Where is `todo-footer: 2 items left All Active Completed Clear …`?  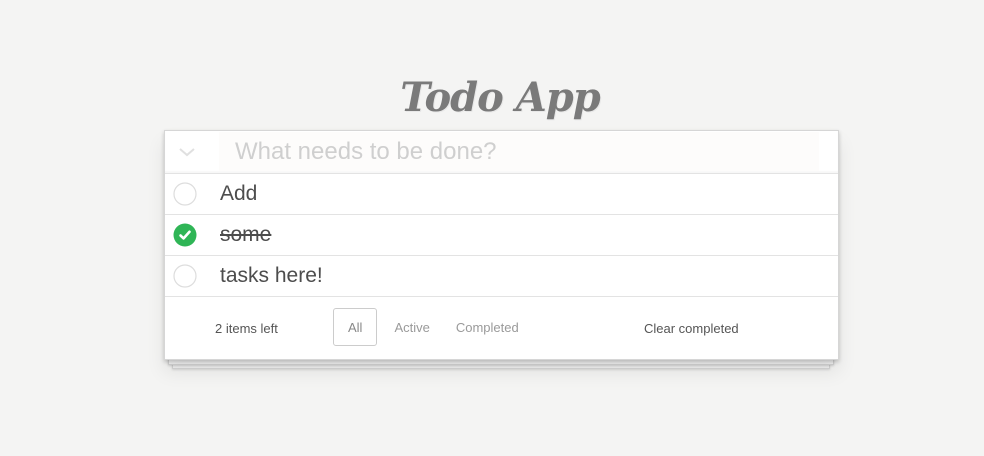 todo-footer: 2 items left All Active Completed Clear … is located at coordinates (501, 328).